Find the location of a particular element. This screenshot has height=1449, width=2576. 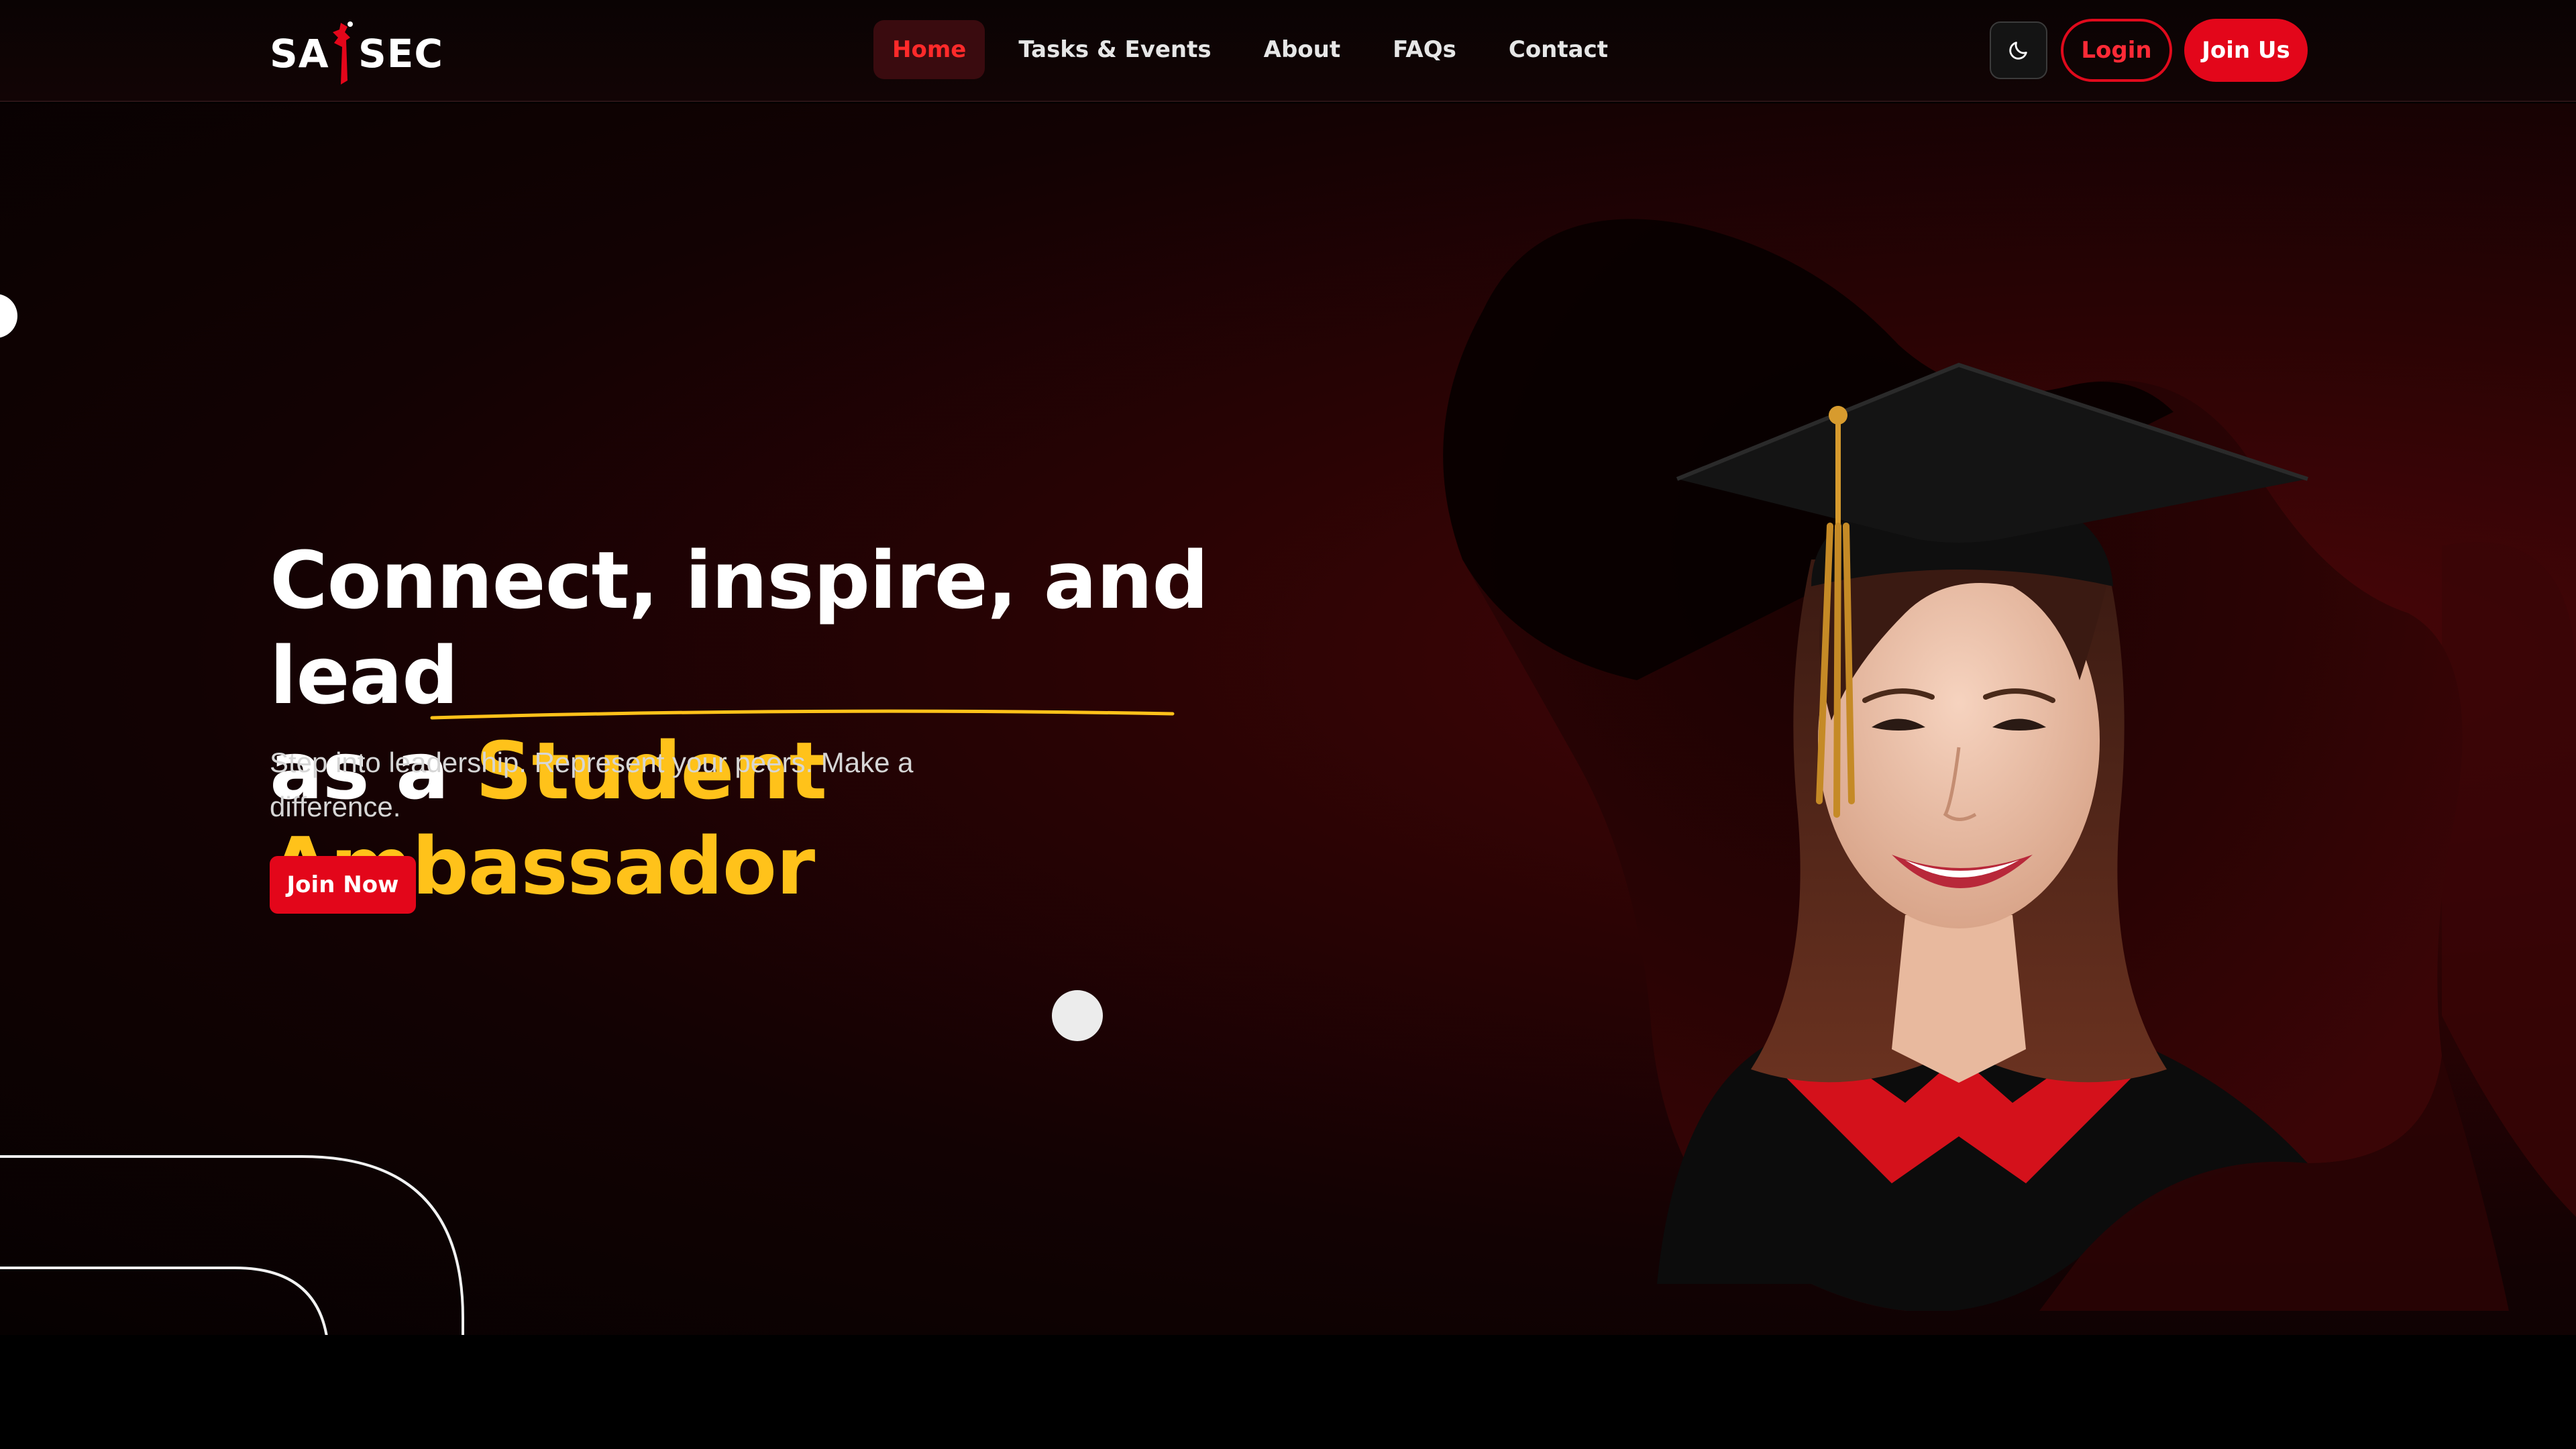

theme-toggle-button is located at coordinates (2018, 50).